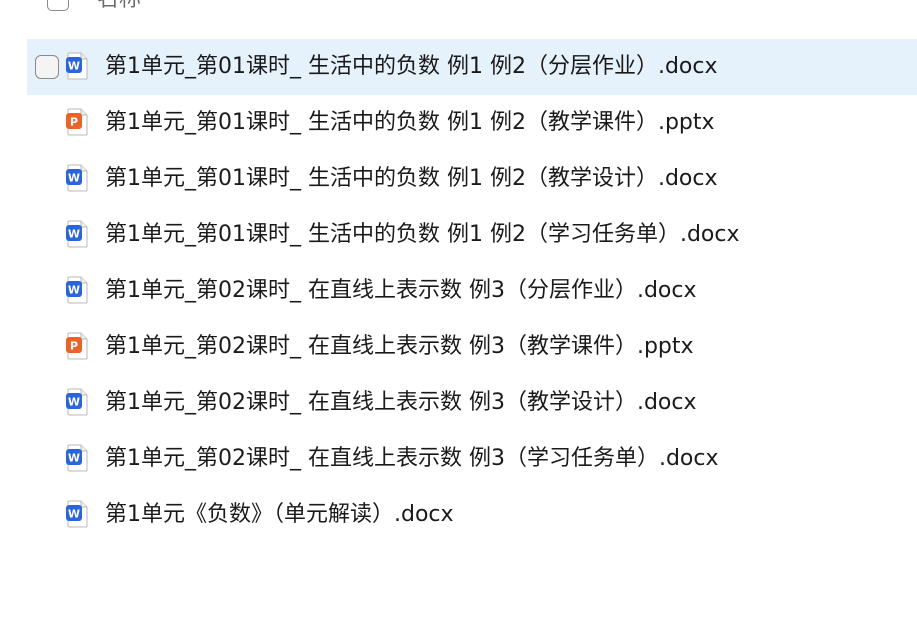 Image resolution: width=917 pixels, height=630 pixels. I want to click on file-row: W 第1单元_第02课时_ 在直线上表示数 例3（分层作业）.docx, so click(472, 291).